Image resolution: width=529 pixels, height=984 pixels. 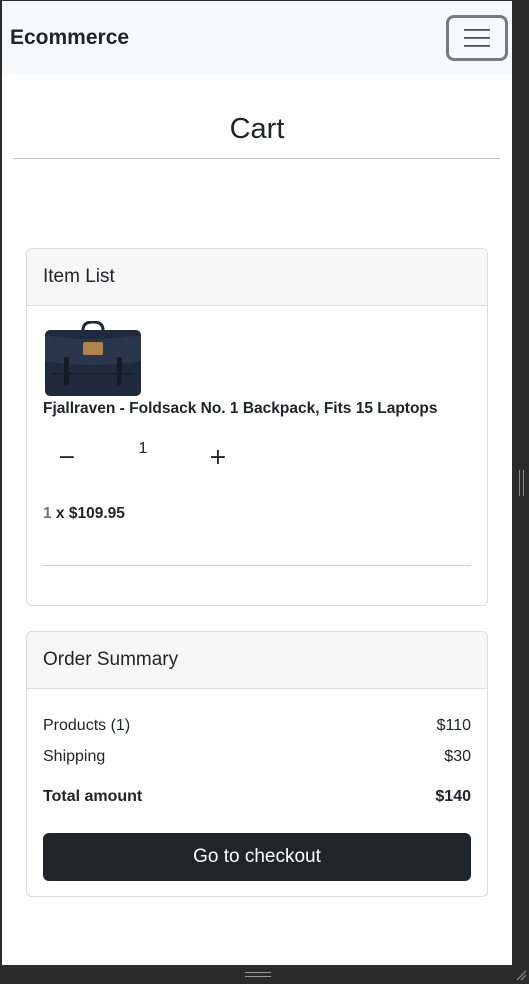 I want to click on product-image, so click(x=93, y=358).